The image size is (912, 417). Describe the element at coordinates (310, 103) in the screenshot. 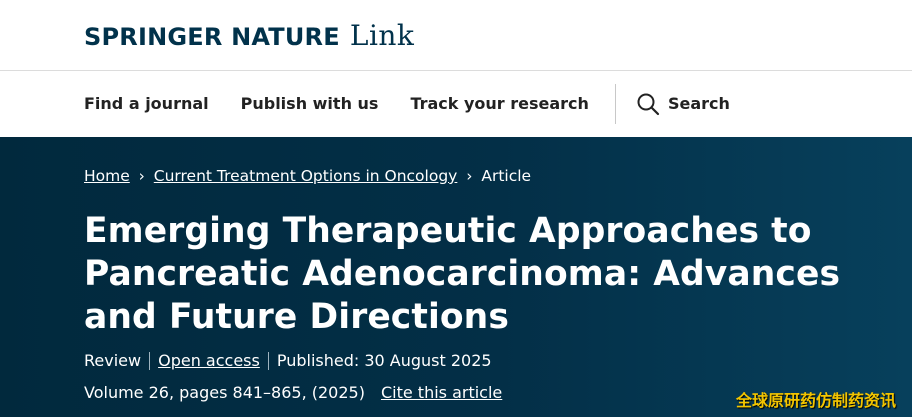

I see `nav-publish-with-us: Publish with us` at that location.